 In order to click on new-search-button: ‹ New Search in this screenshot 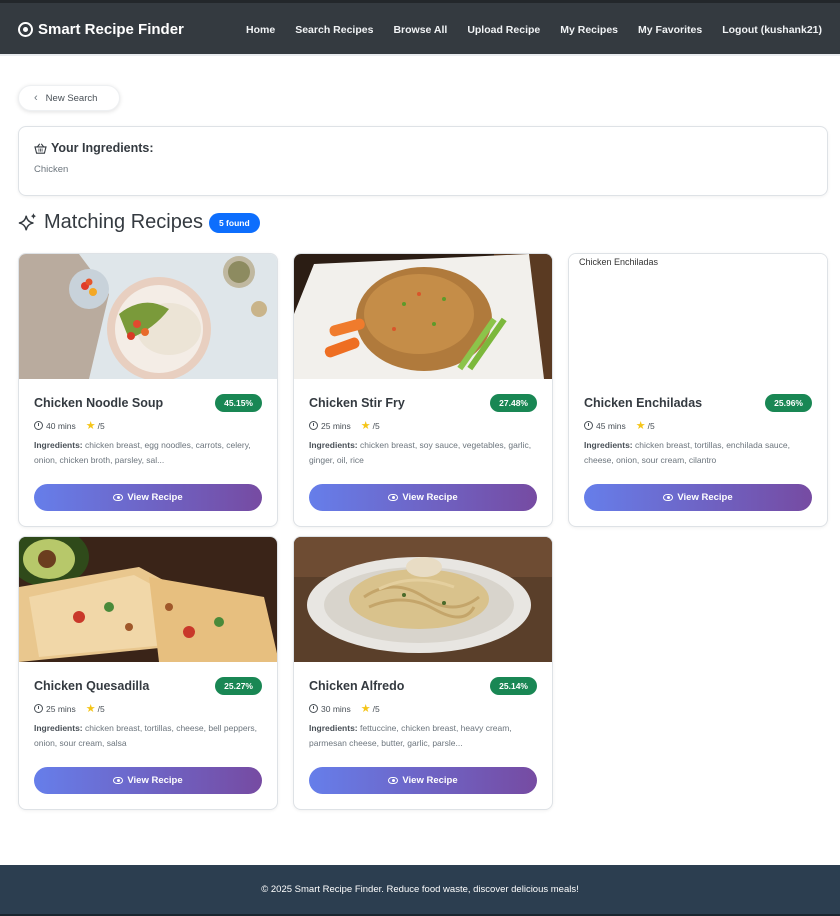, I will do `click(69, 98)`.